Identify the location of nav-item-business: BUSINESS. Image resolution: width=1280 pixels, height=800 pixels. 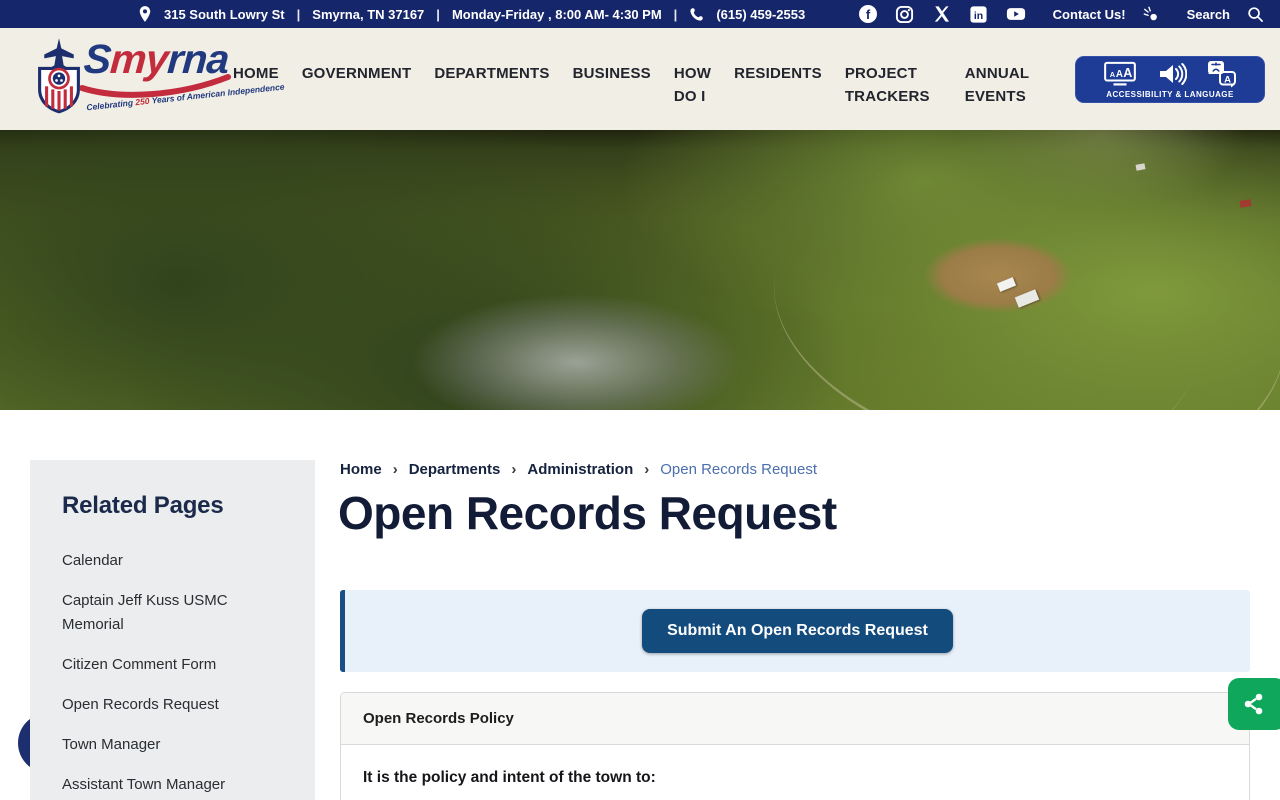
(612, 85).